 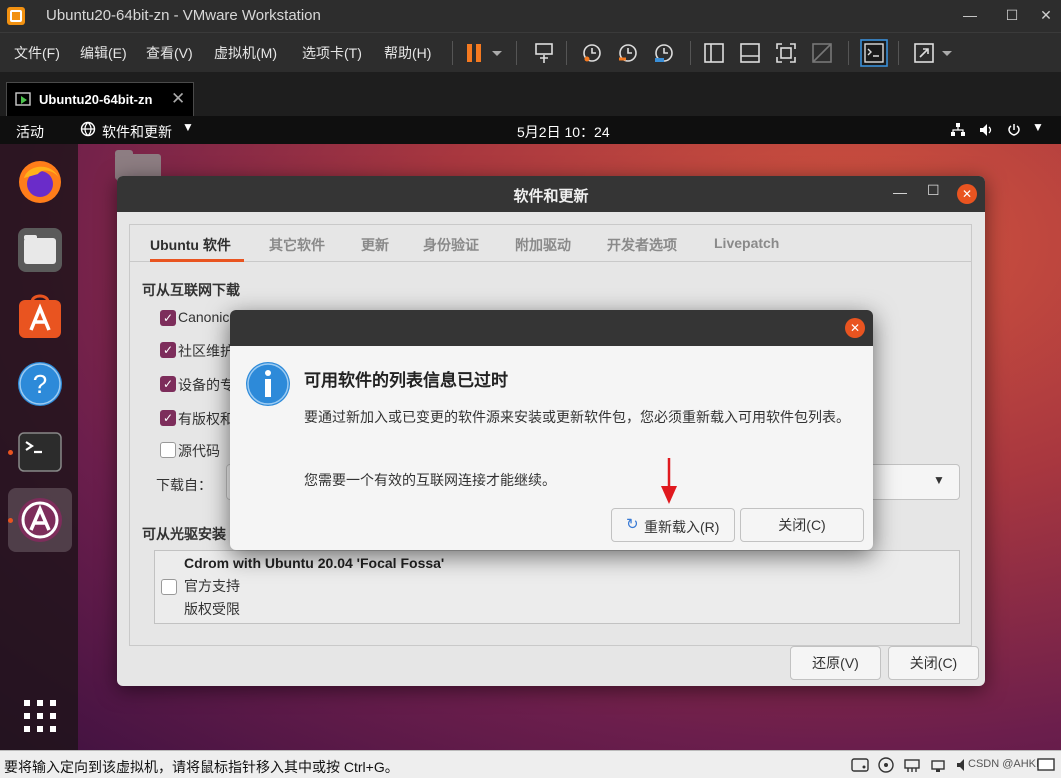 What do you see at coordinates (40, 452) in the screenshot?
I see `terminal-icon` at bounding box center [40, 452].